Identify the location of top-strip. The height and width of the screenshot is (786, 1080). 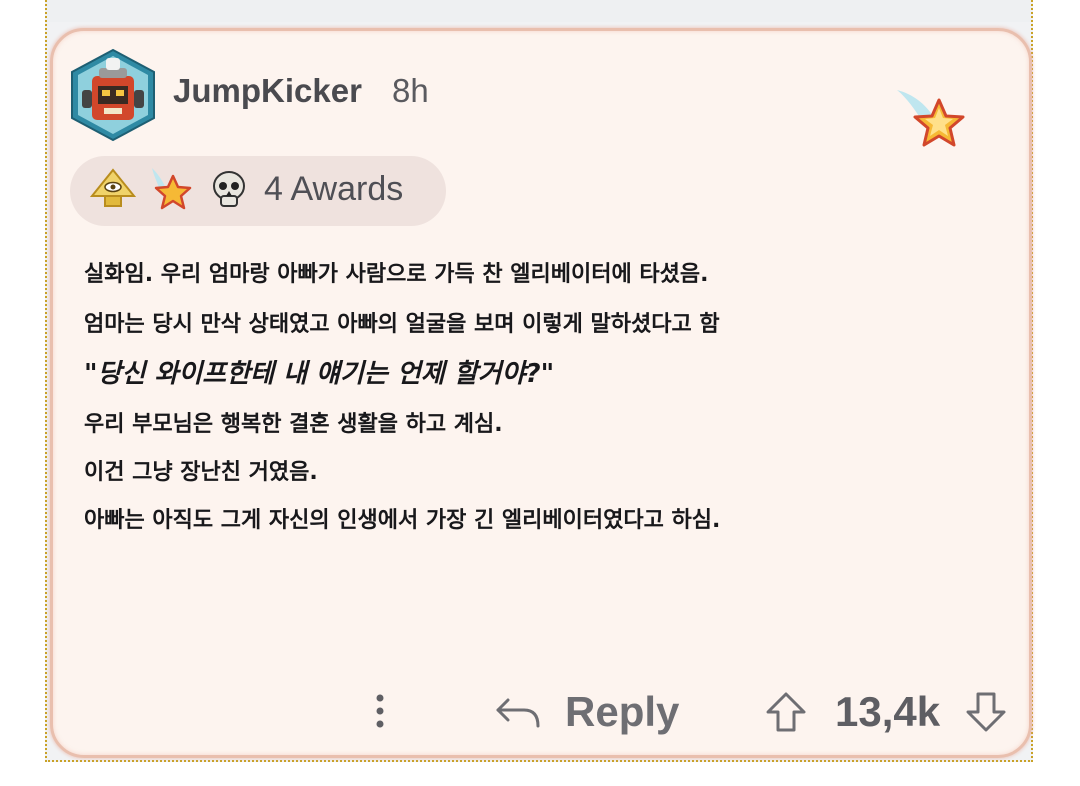
(539, 11).